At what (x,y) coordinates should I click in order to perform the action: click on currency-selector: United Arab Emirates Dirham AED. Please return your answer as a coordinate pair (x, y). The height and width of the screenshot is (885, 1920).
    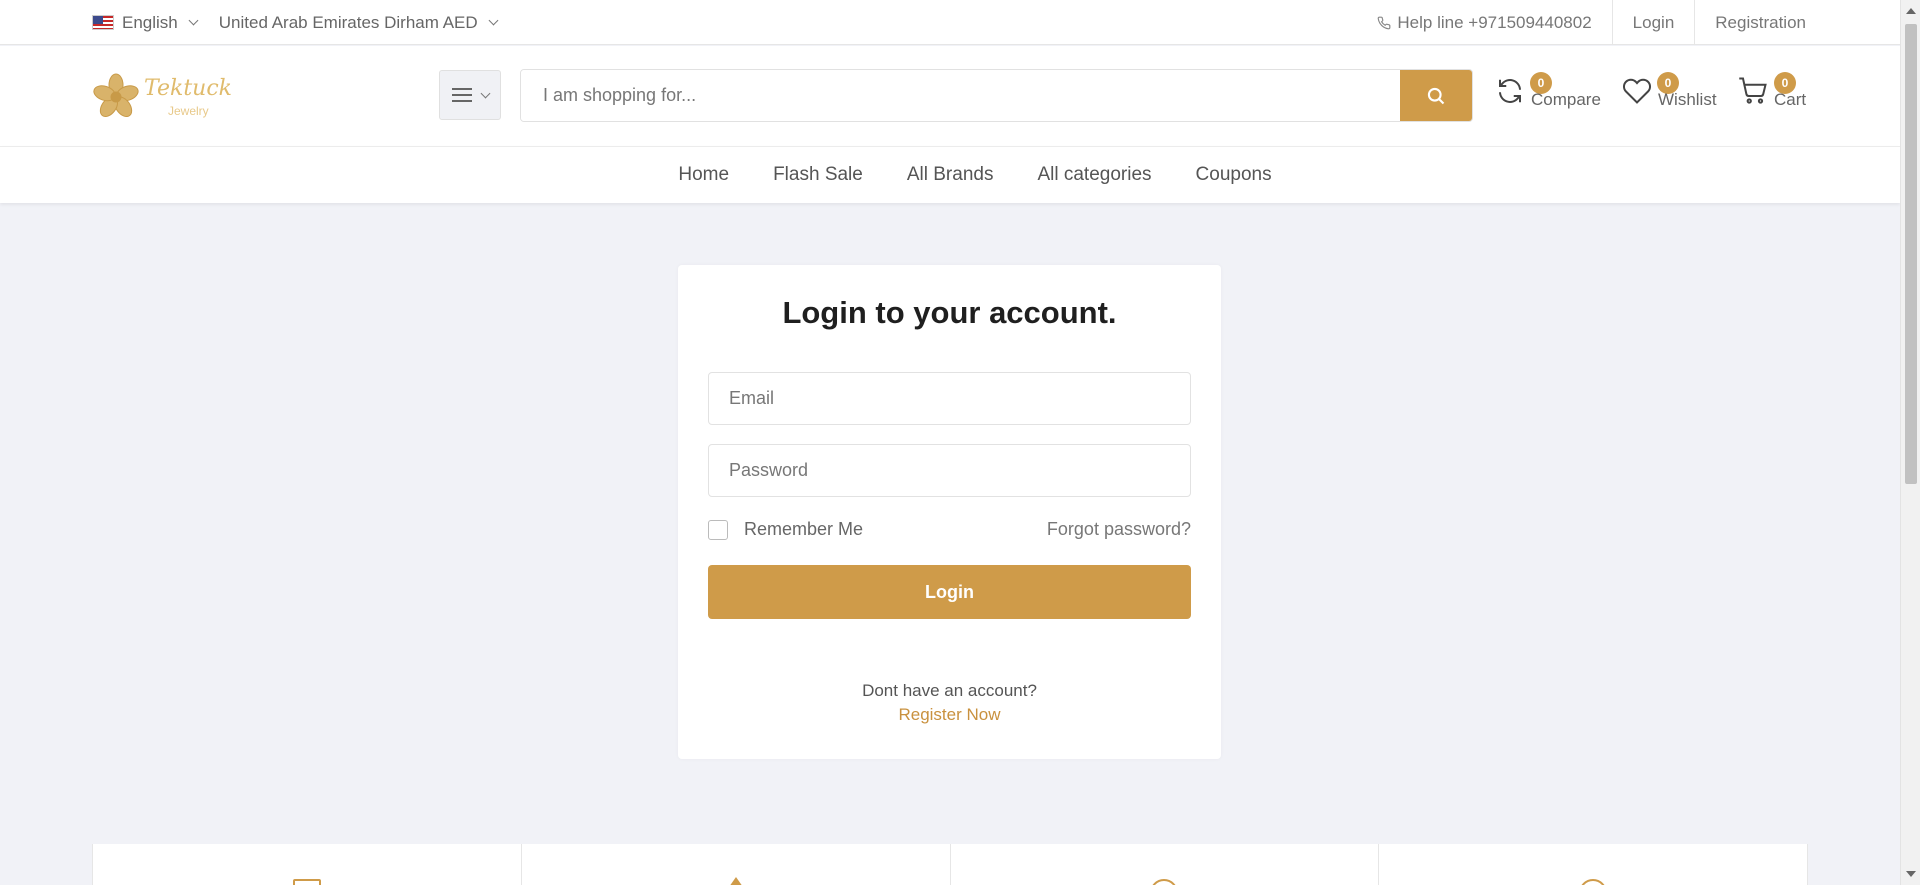
    Looking at the image, I should click on (358, 22).